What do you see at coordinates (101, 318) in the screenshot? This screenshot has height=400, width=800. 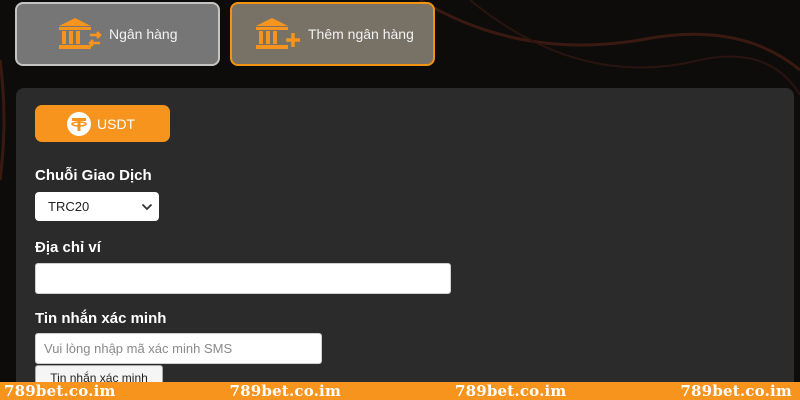 I see `sms-verification-label: Tin nhắn xác minh` at bounding box center [101, 318].